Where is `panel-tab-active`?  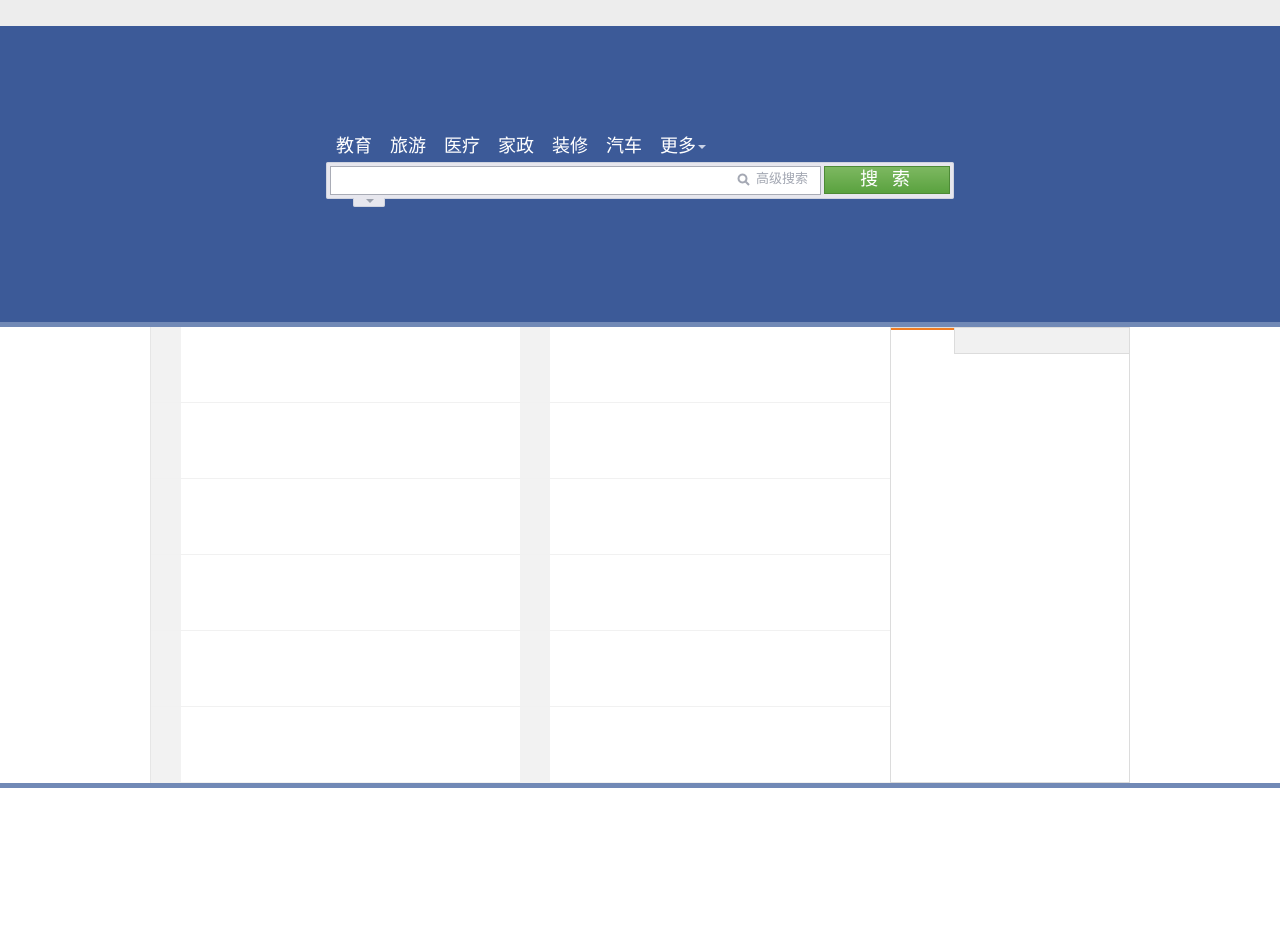
panel-tab-active is located at coordinates (922, 341).